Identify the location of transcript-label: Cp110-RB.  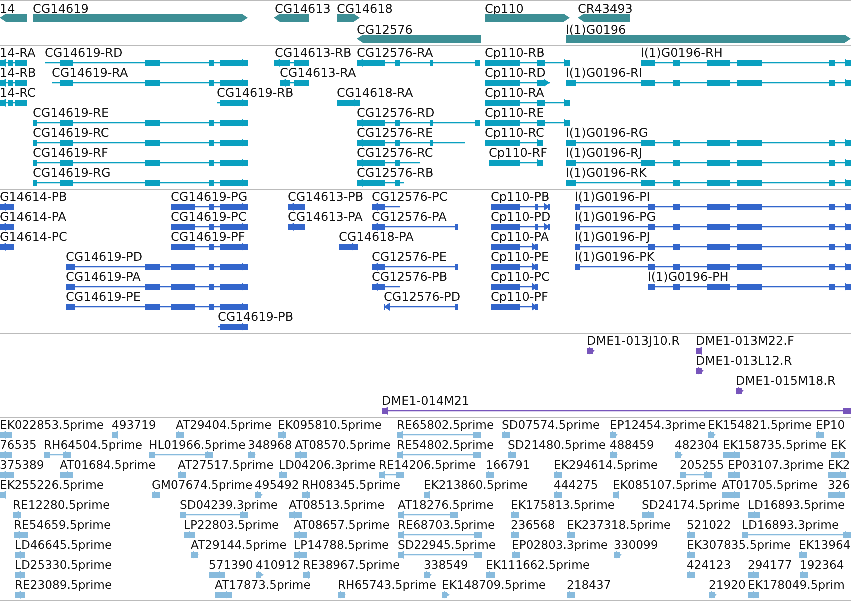
(515, 53).